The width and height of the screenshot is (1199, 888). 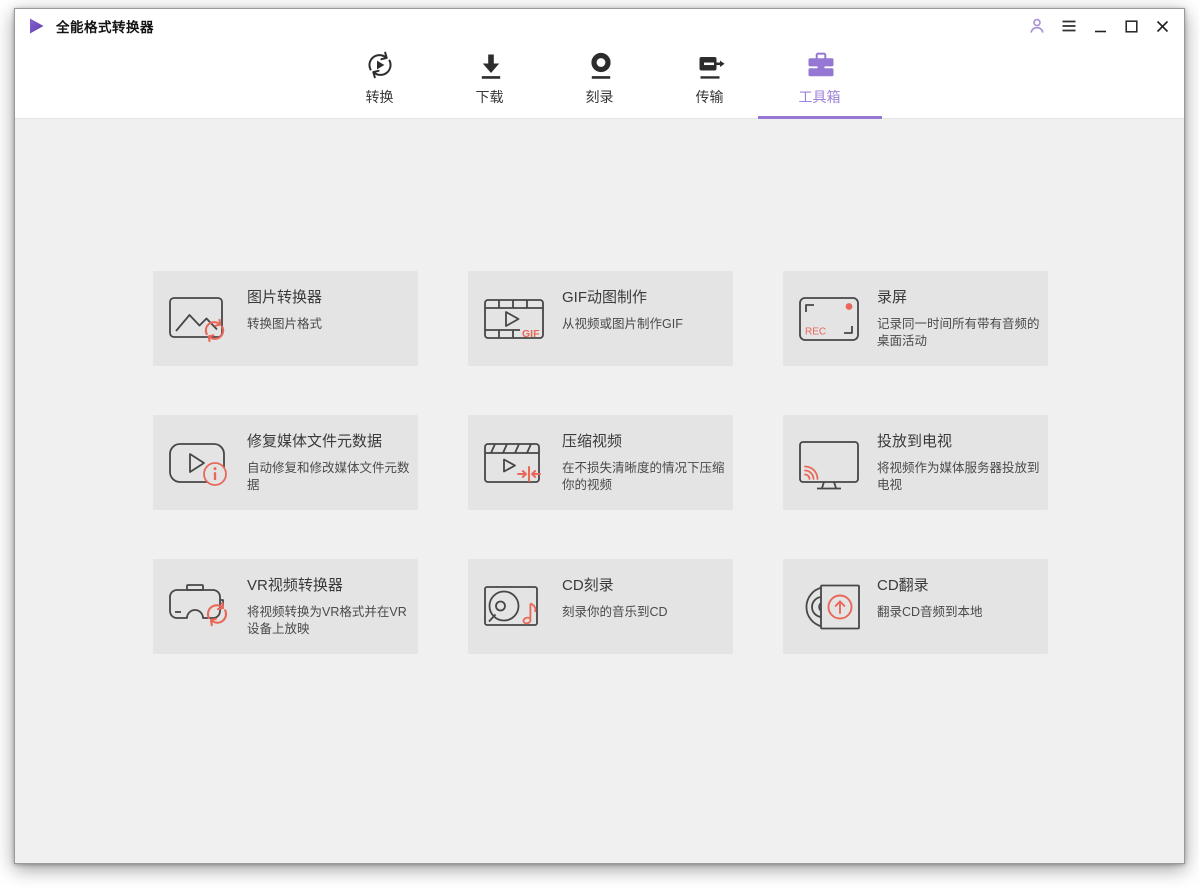 I want to click on vr-converter-icon, so click(x=199, y=607).